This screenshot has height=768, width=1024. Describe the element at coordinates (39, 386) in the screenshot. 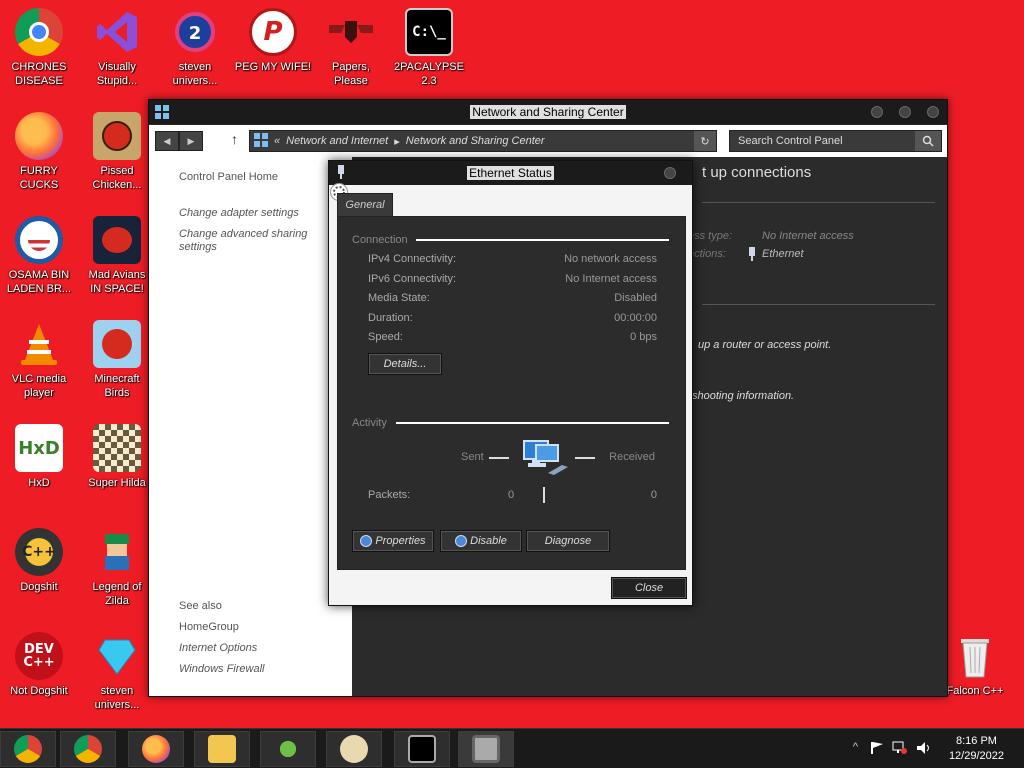

I see `desktop-icon-label: VLC media player` at that location.